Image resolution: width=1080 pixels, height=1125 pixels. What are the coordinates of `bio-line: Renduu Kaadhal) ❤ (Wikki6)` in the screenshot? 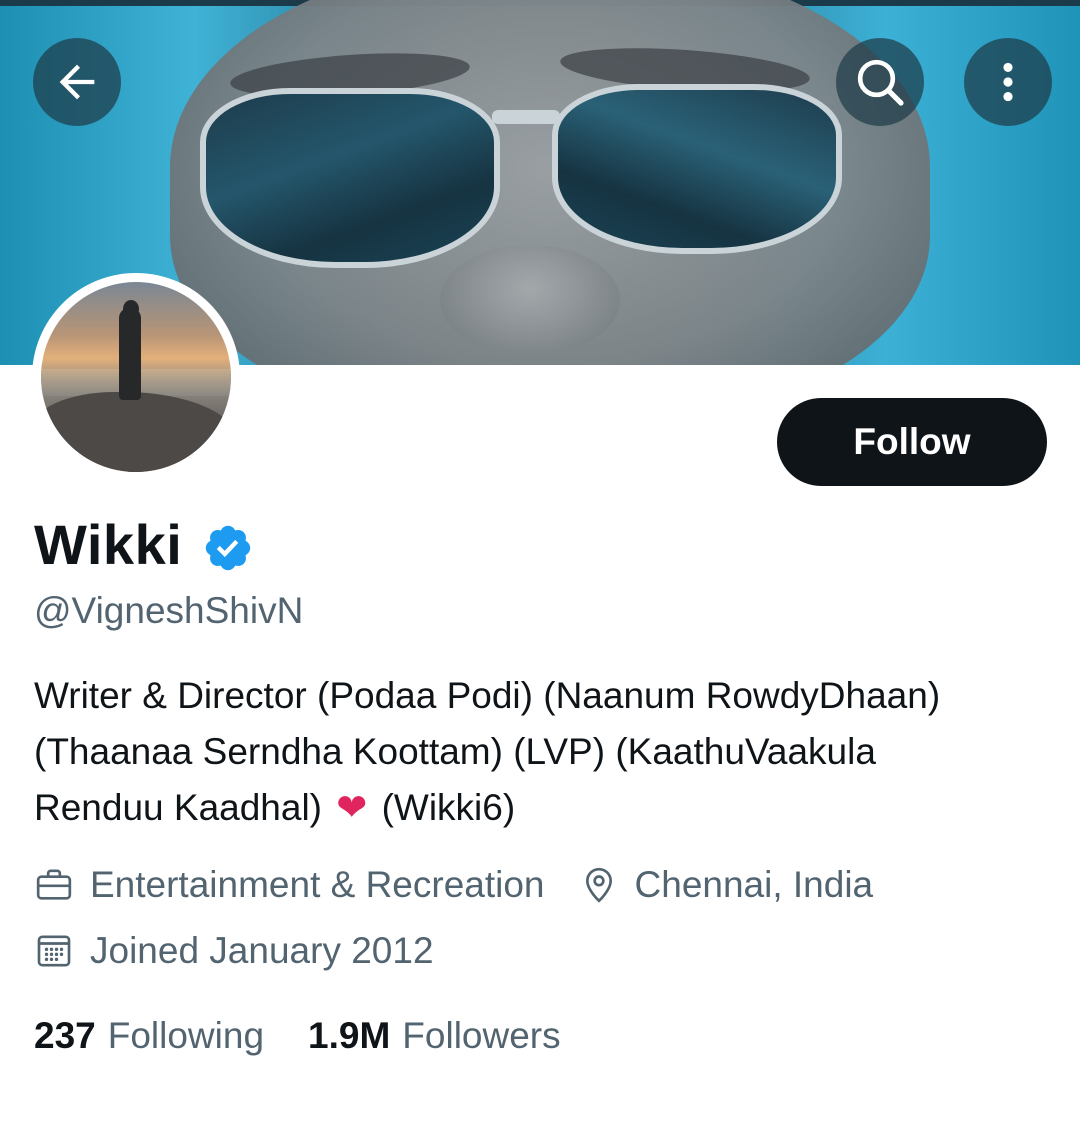 It's located at (544, 808).